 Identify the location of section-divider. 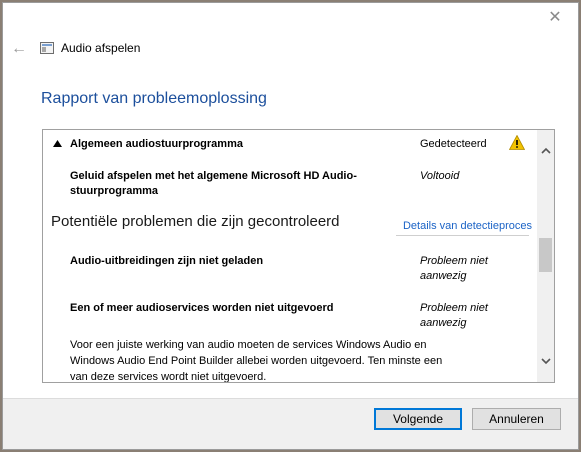
(462, 235).